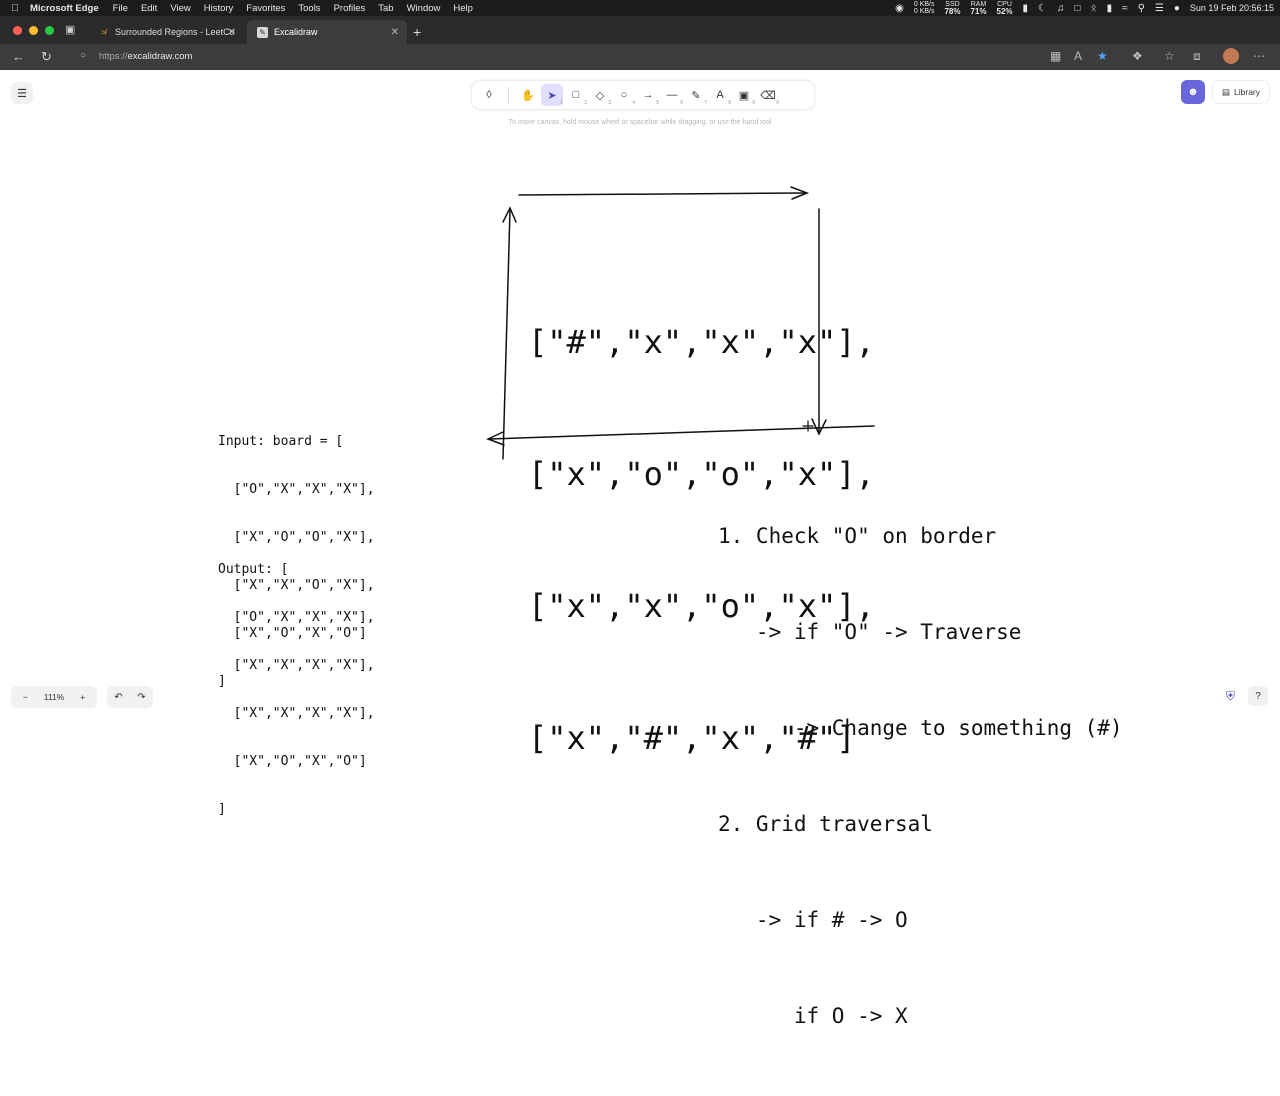 This screenshot has height=1096, width=1280. Describe the element at coordinates (1078, 8) in the screenshot. I see `keyboard-input-icon: □` at that location.